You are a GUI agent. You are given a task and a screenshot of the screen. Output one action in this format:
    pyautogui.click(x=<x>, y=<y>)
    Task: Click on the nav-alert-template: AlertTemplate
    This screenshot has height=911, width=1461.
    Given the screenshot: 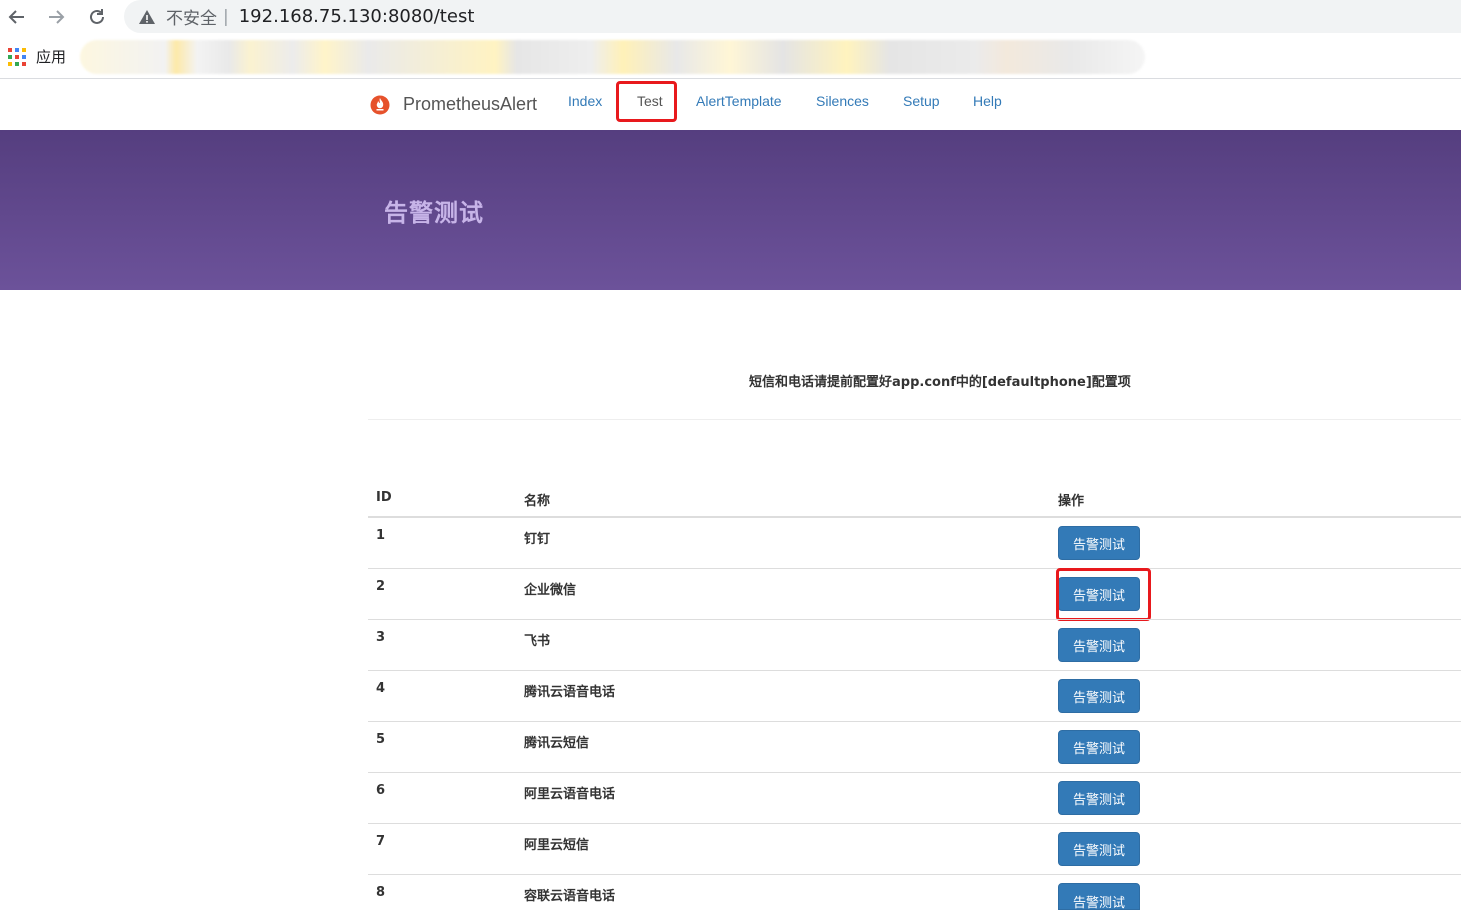 What is the action you would take?
    pyautogui.click(x=739, y=101)
    